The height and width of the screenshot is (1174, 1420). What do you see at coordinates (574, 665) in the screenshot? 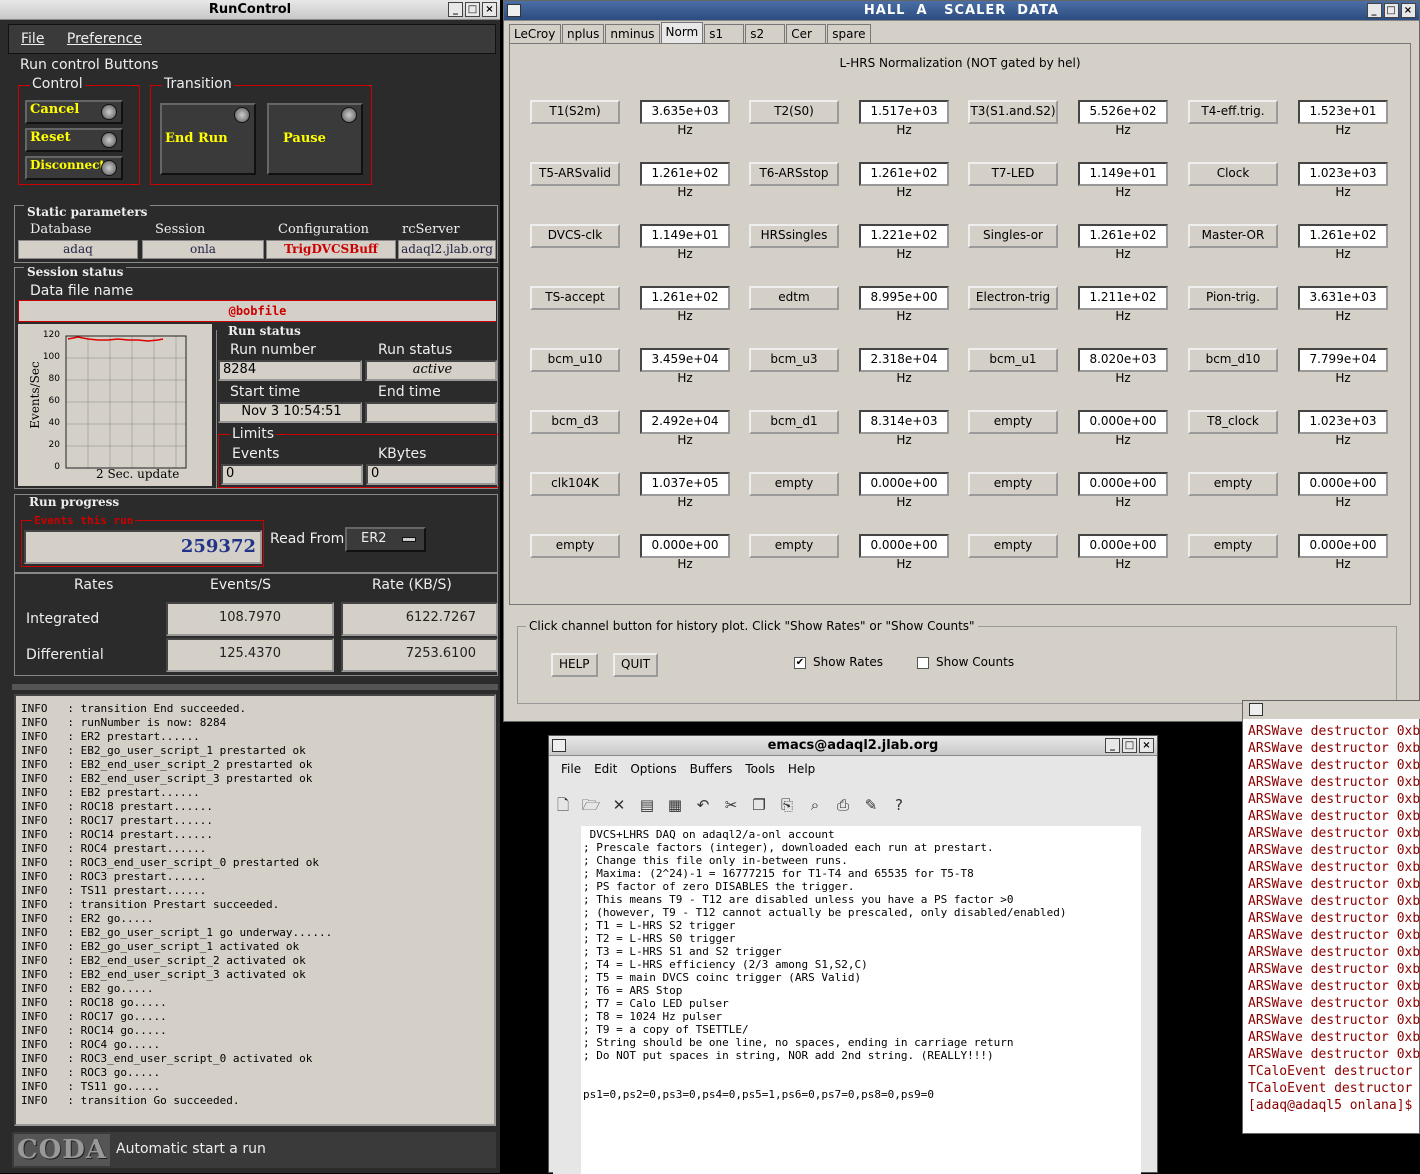
I see `help-button: HELP` at bounding box center [574, 665].